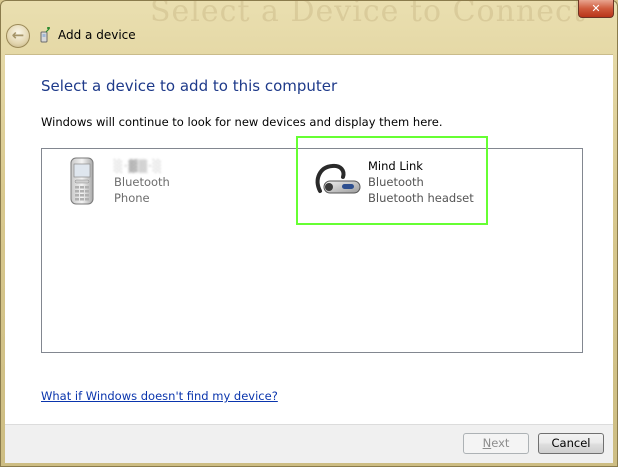  What do you see at coordinates (395, 166) in the screenshot?
I see `device-name: Mind Link` at bounding box center [395, 166].